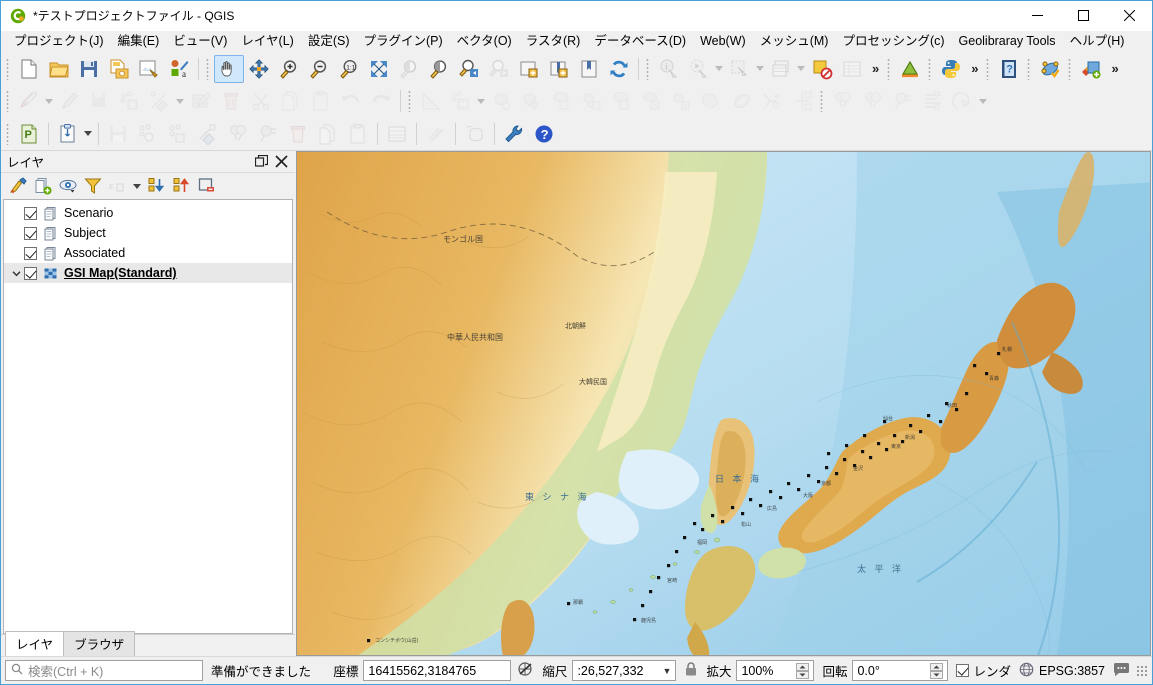  Describe the element at coordinates (437, 670) in the screenshot. I see `coordinate-field: 16415562,3184765` at that location.